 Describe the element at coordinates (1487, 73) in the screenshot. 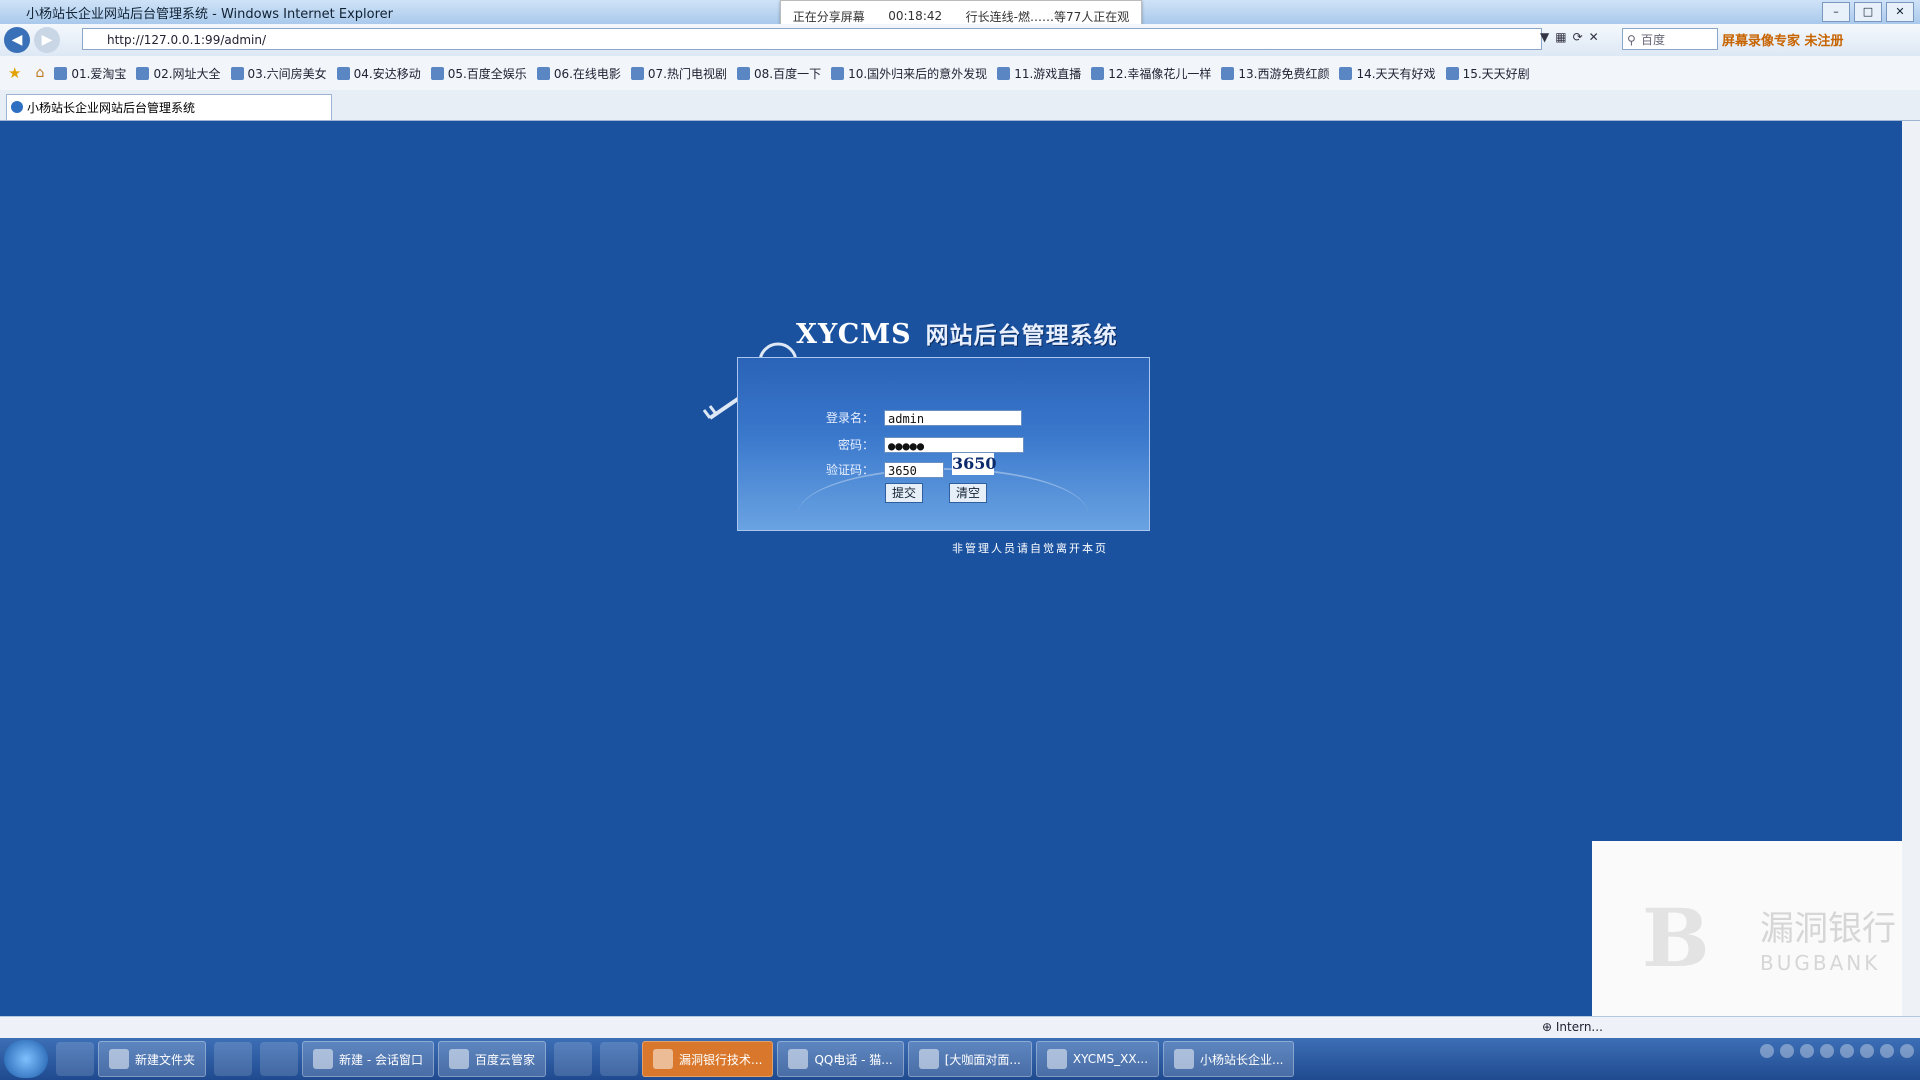

I see `favorite-link: 15.天天好剧` at that location.